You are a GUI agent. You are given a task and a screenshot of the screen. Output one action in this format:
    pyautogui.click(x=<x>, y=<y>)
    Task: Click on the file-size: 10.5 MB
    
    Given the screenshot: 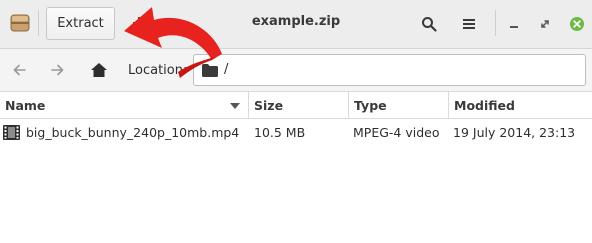 What is the action you would take?
    pyautogui.click(x=280, y=132)
    